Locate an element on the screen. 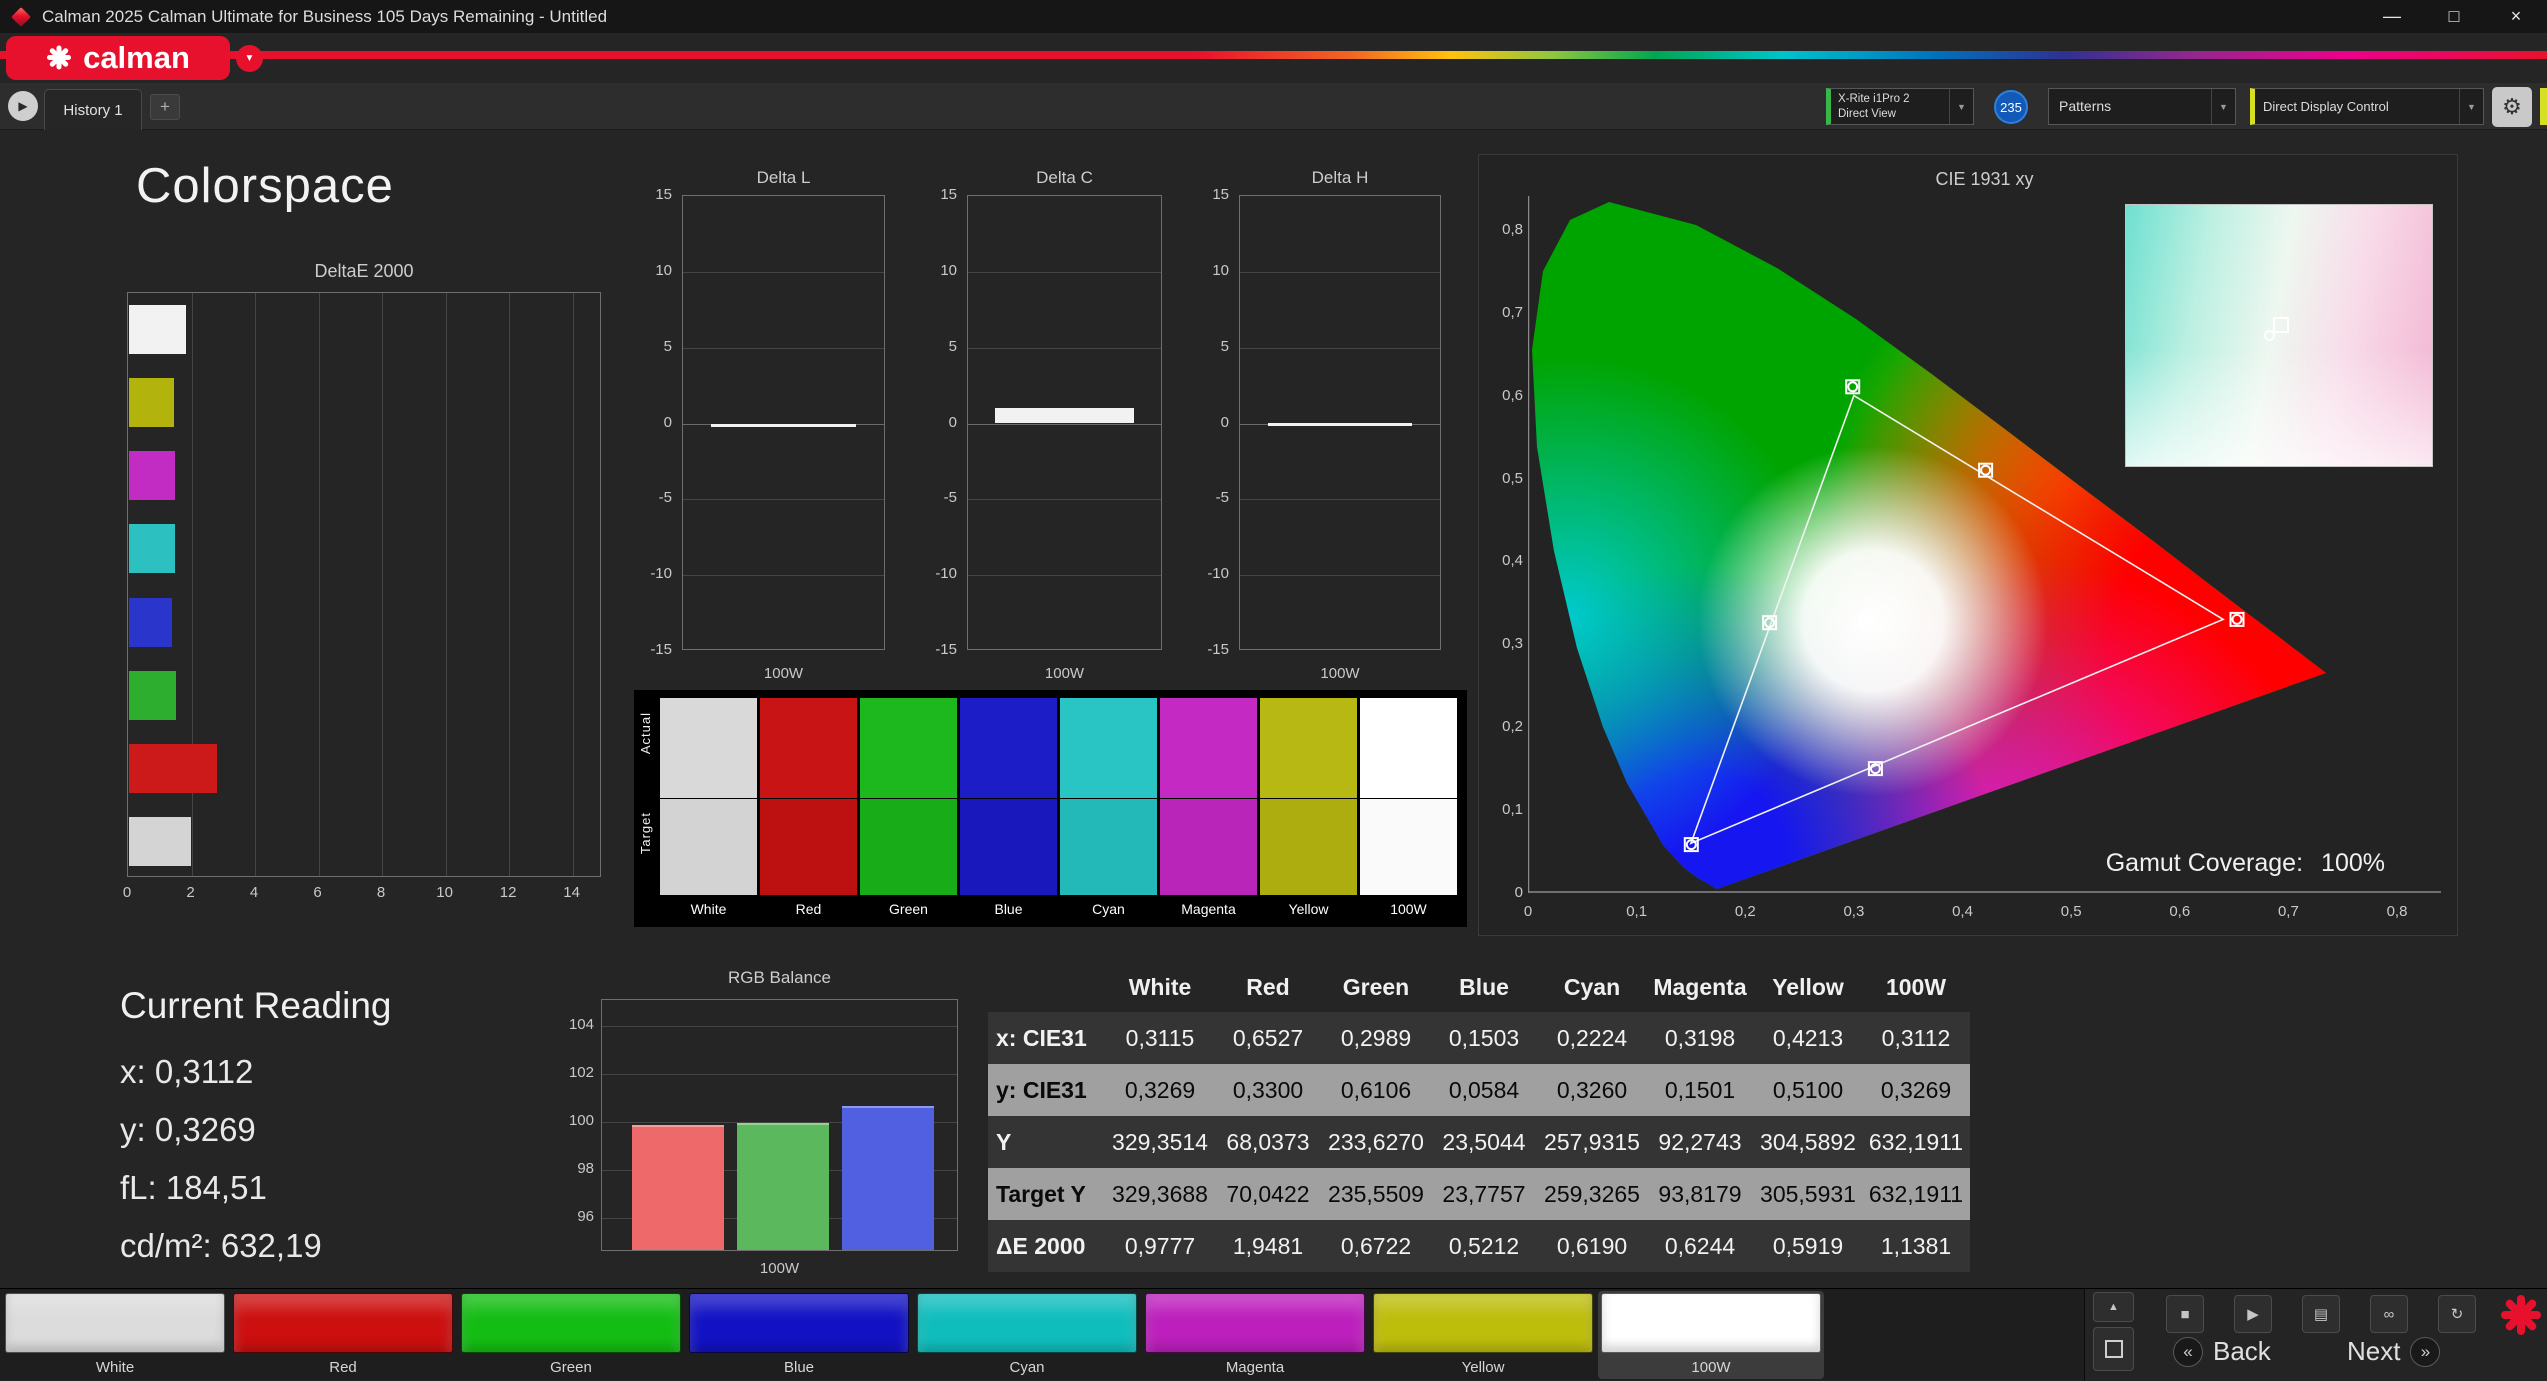 This screenshot has width=2547, height=1381. history-panel-expander: ▶ is located at coordinates (23, 106).